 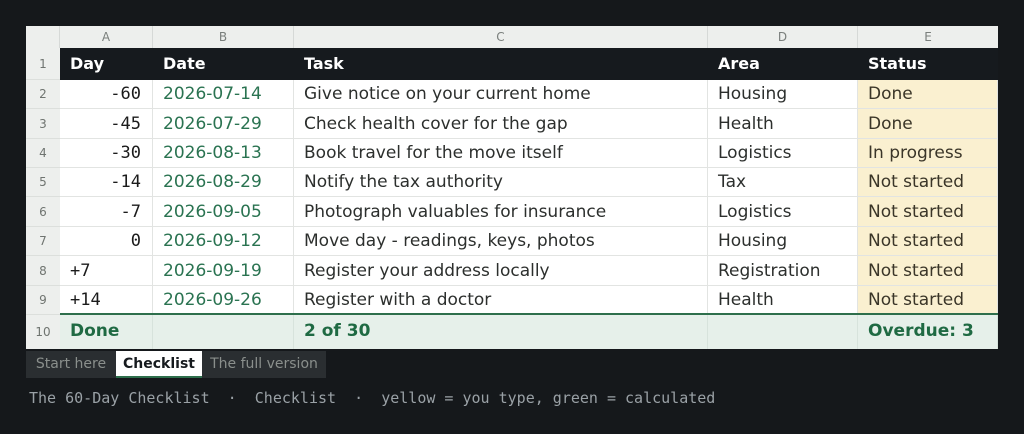 I want to click on tab-full-version: The full version, so click(x=264, y=364).